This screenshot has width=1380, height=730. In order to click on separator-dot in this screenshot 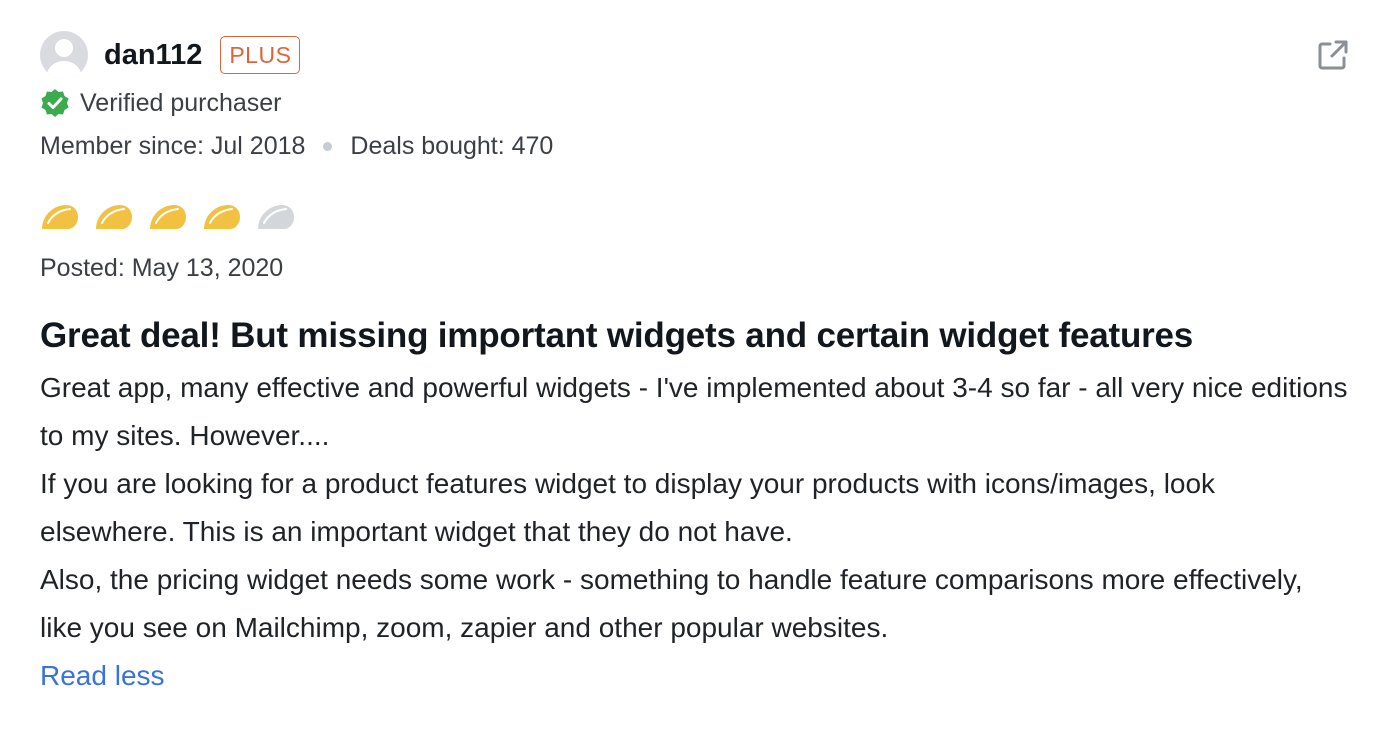, I will do `click(328, 146)`.